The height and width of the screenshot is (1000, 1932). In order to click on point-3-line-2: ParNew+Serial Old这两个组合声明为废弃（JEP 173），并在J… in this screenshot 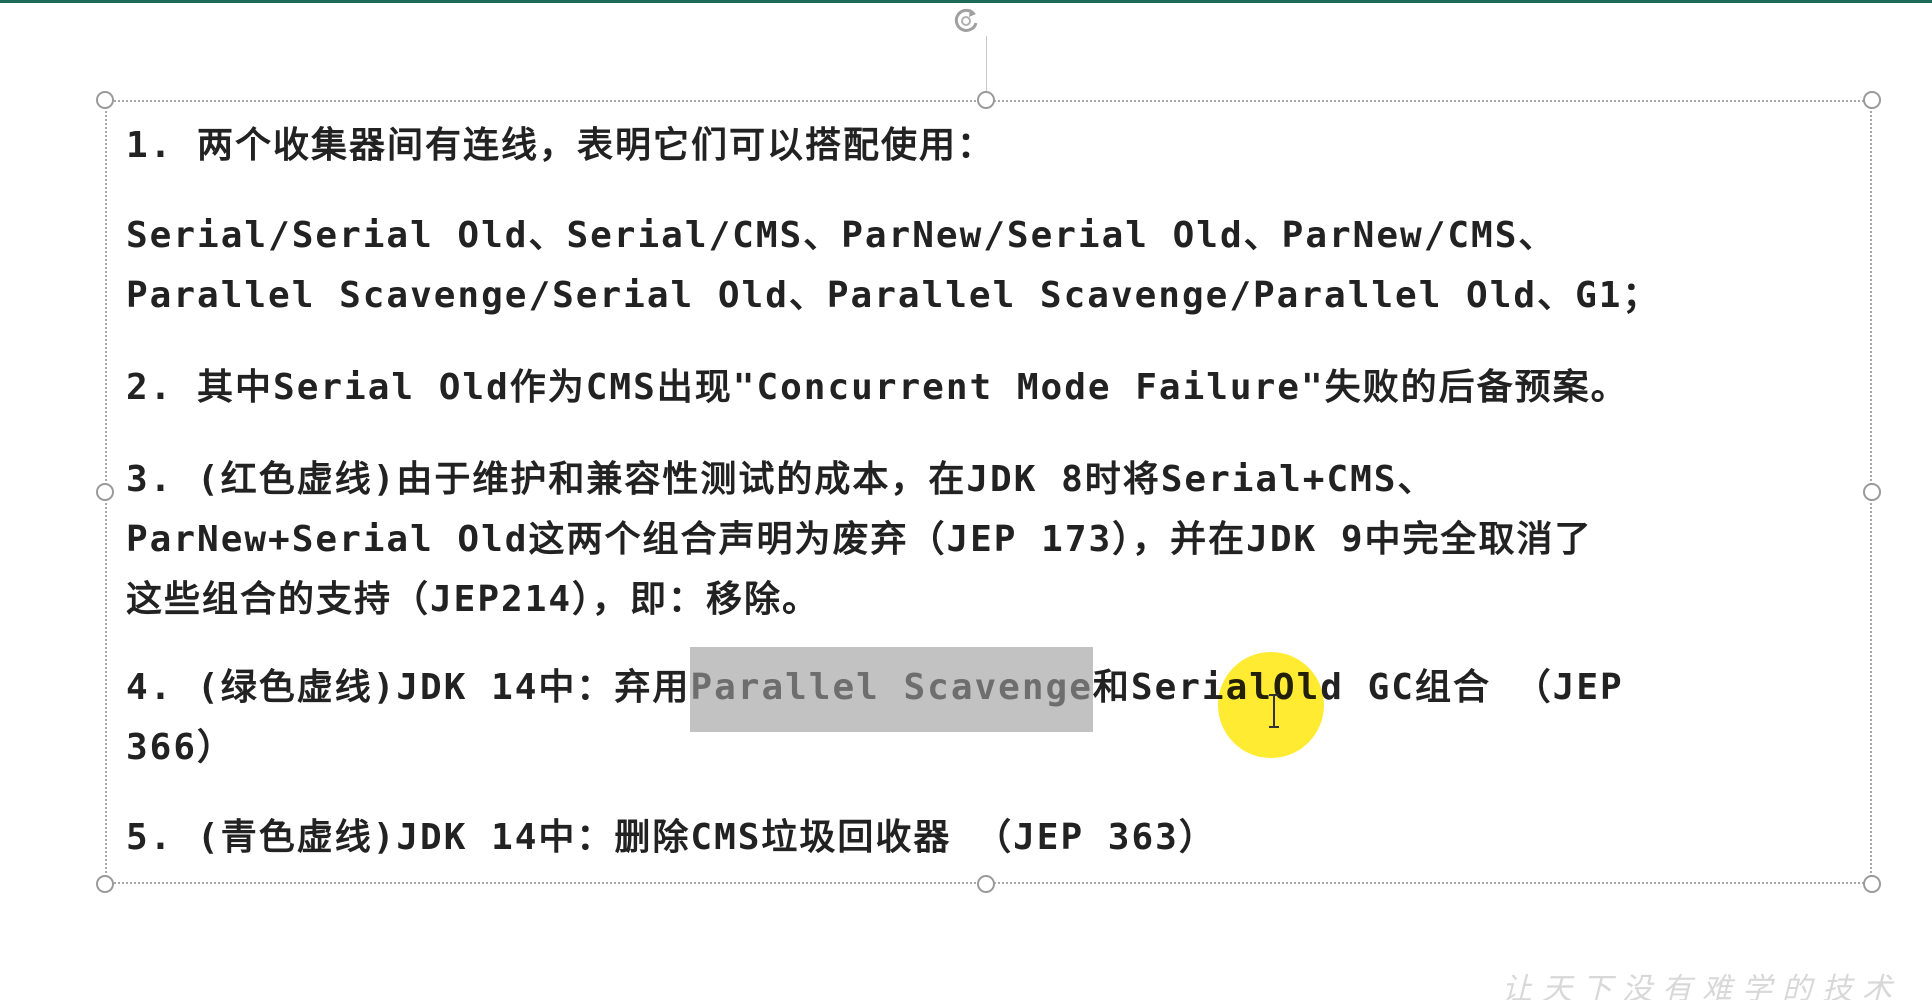, I will do `click(859, 539)`.